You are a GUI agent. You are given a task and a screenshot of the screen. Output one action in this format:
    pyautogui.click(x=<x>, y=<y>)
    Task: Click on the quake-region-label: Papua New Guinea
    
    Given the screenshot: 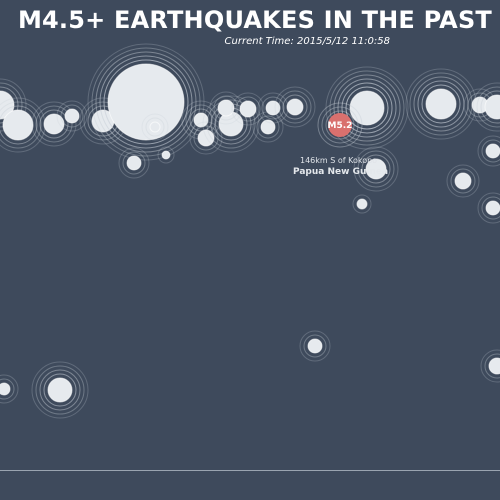 What is the action you would take?
    pyautogui.click(x=341, y=172)
    